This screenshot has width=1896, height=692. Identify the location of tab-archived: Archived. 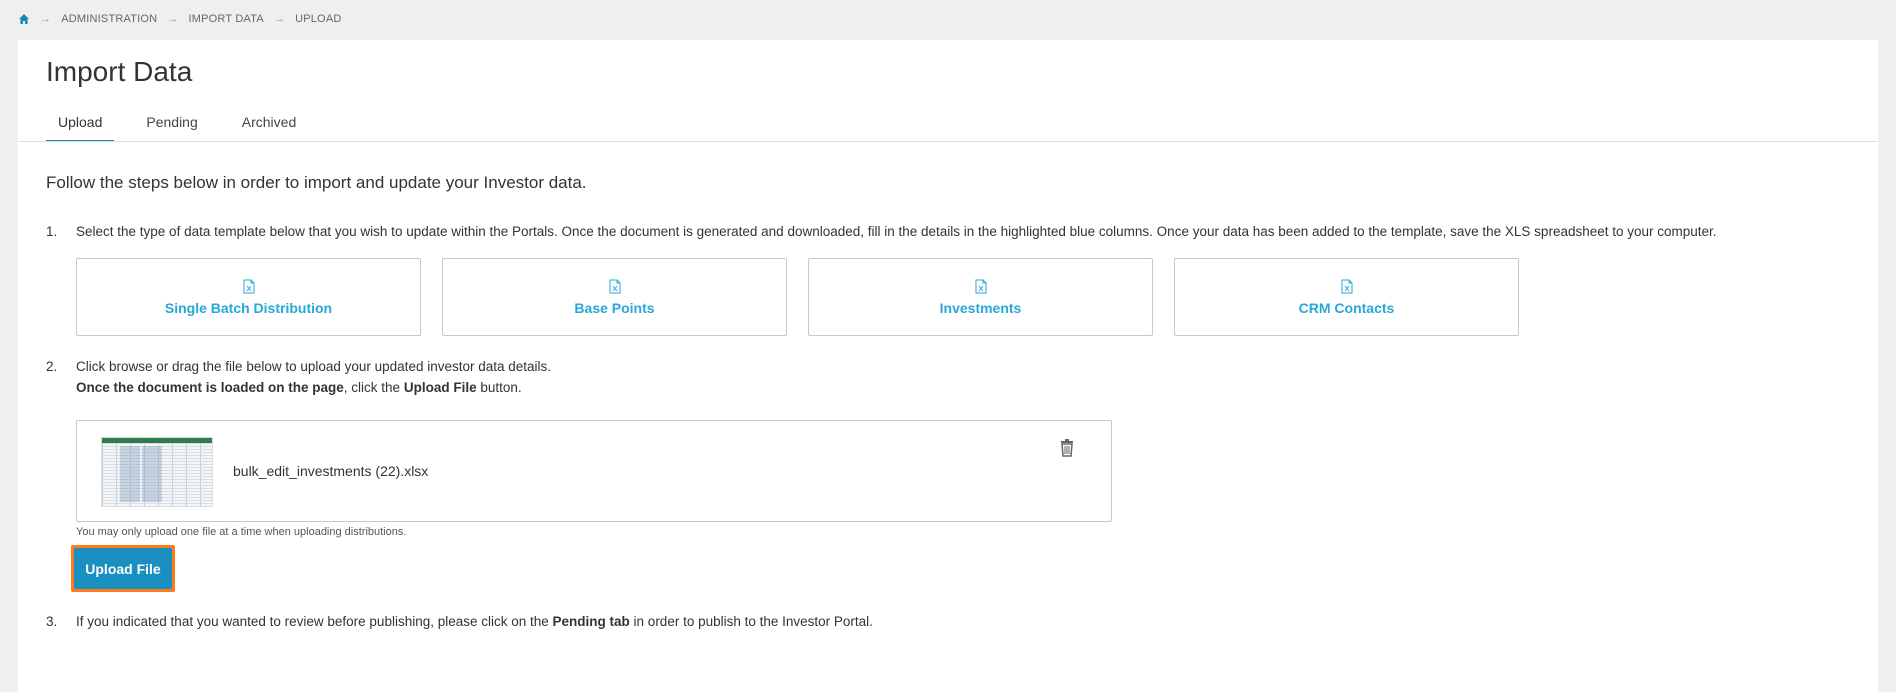
(269, 128).